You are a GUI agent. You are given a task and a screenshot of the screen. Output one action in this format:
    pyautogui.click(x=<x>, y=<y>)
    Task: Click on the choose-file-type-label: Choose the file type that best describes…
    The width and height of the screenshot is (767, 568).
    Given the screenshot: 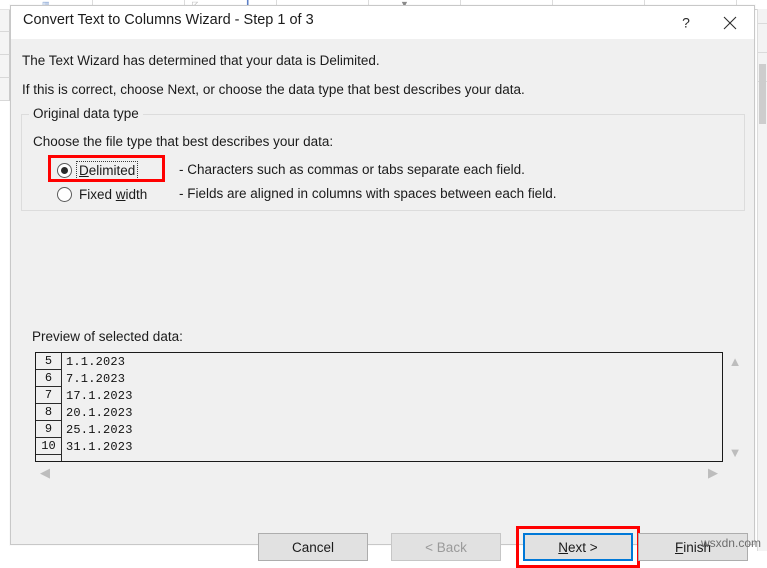 What is the action you would take?
    pyautogui.click(x=183, y=141)
    